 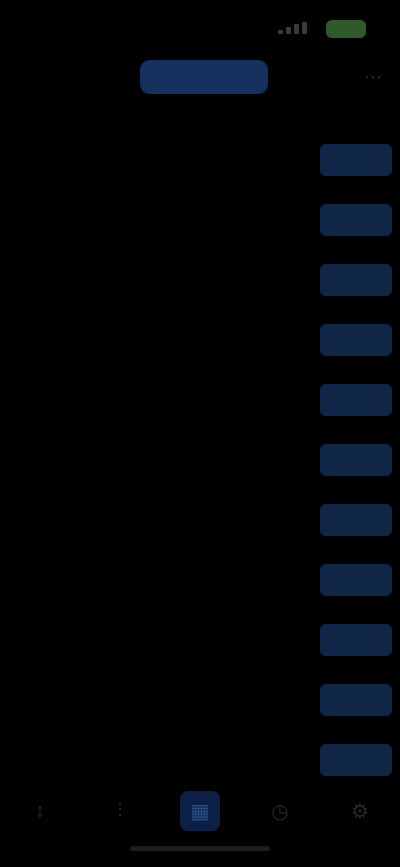 What do you see at coordinates (280, 811) in the screenshot?
I see `history-icon: ◷` at bounding box center [280, 811].